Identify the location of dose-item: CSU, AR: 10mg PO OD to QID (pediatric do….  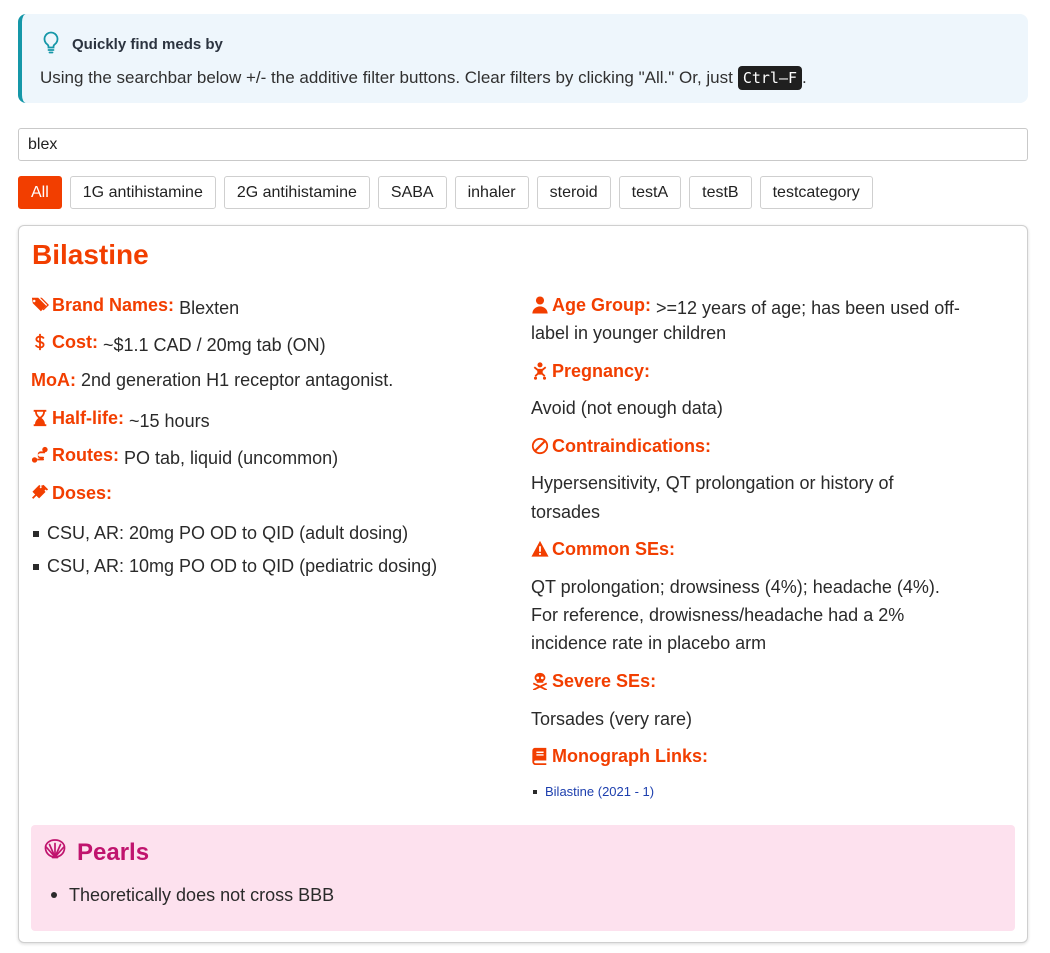
(234, 566).